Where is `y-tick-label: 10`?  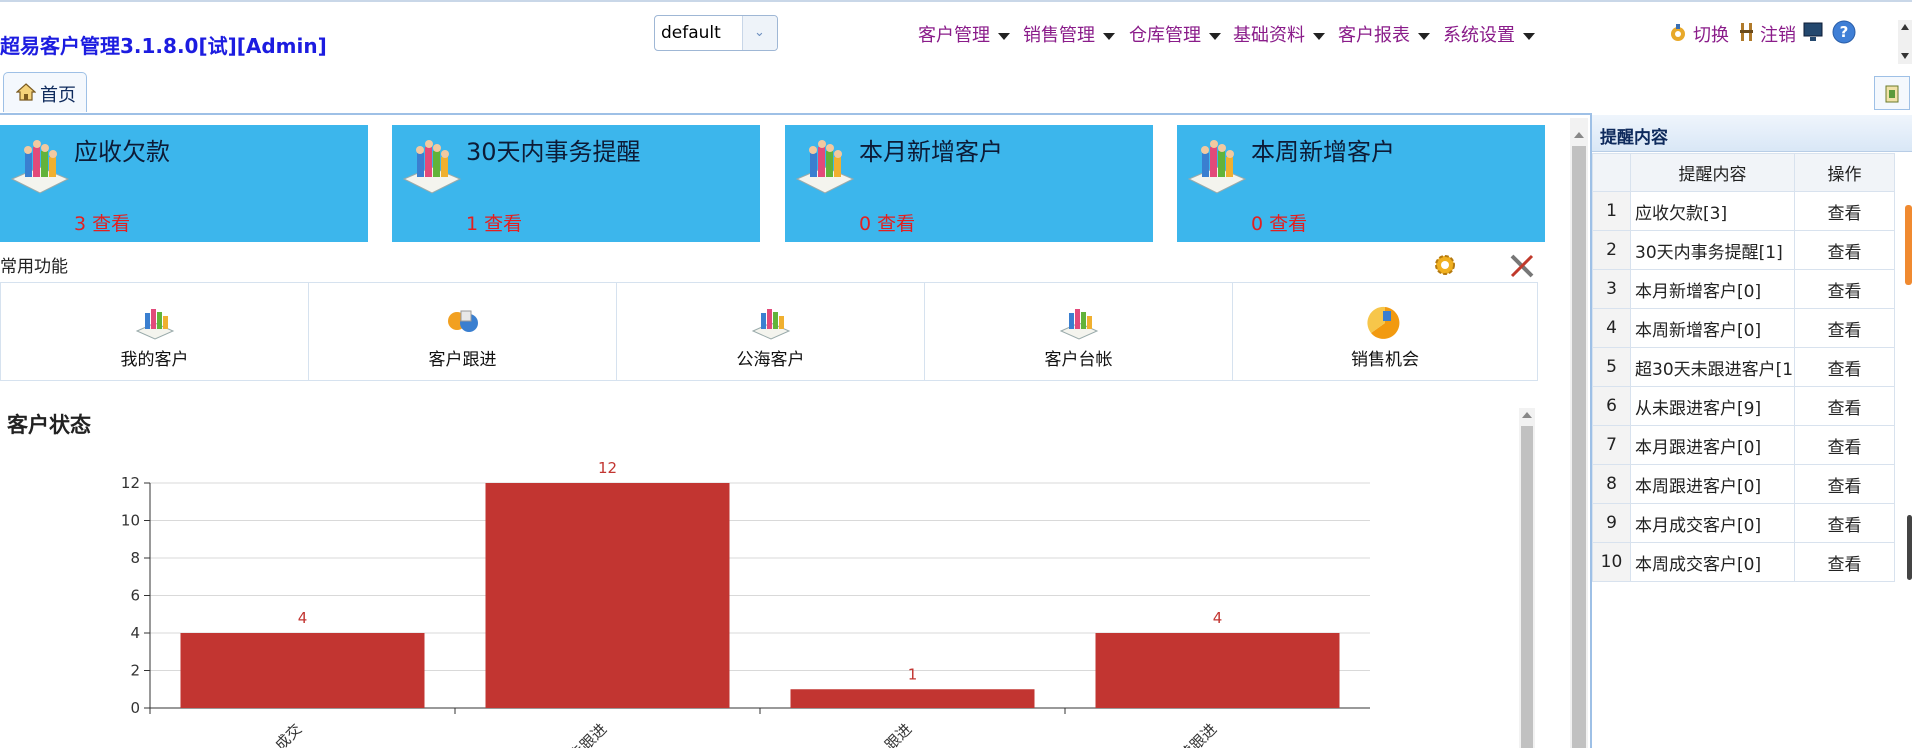 y-tick-label: 10 is located at coordinates (130, 521).